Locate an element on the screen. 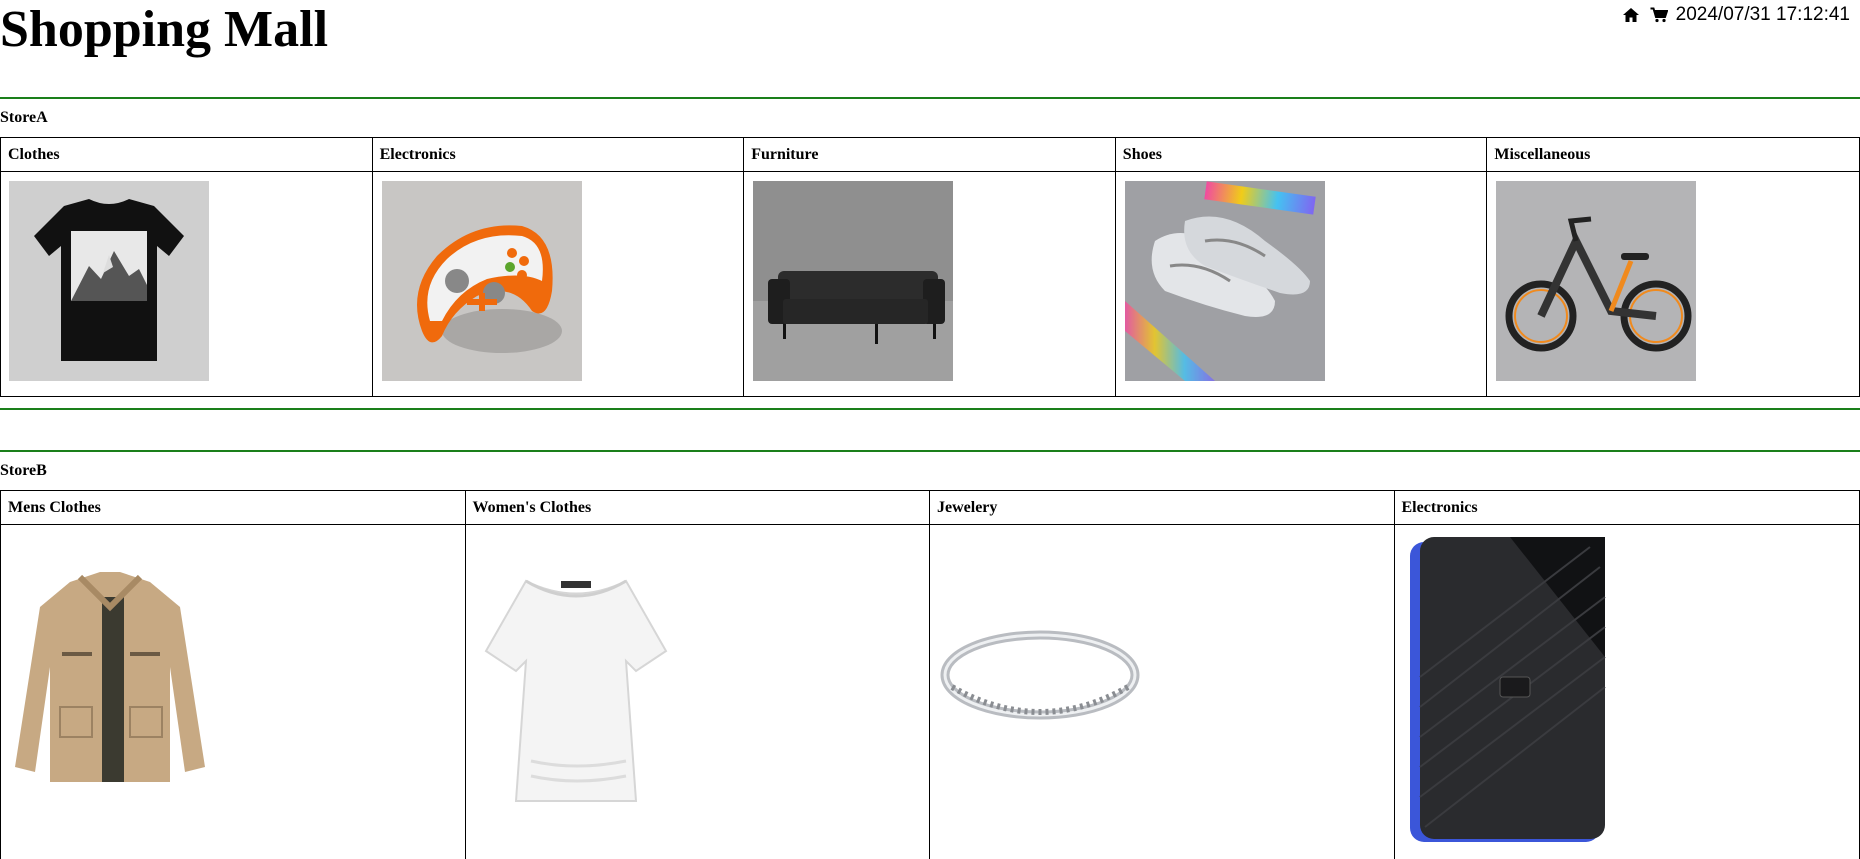  product-image-ebike is located at coordinates (1596, 281).